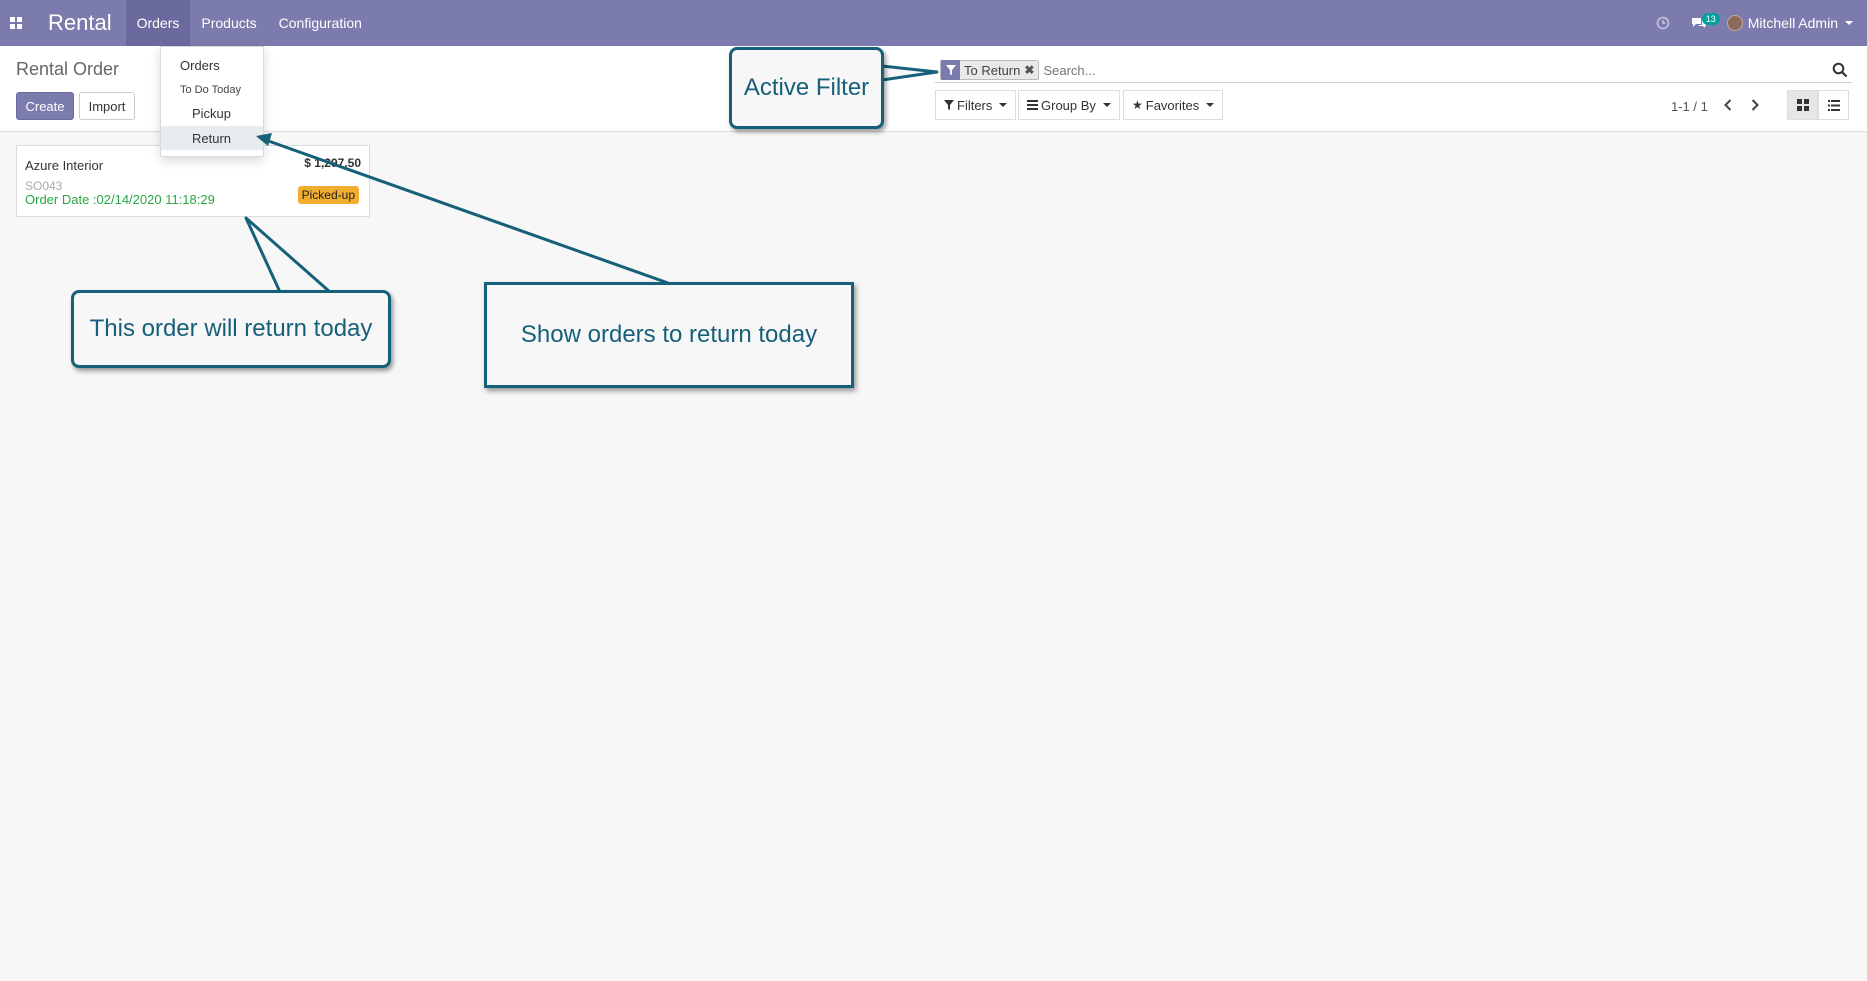  I want to click on customer-name: Azure Interior, so click(64, 165).